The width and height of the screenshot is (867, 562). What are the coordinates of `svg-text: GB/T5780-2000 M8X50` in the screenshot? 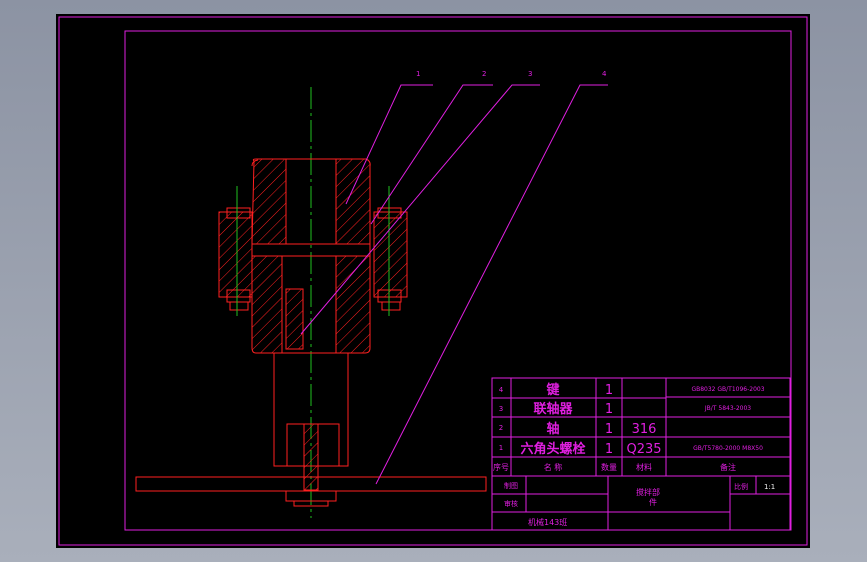 It's located at (728, 448).